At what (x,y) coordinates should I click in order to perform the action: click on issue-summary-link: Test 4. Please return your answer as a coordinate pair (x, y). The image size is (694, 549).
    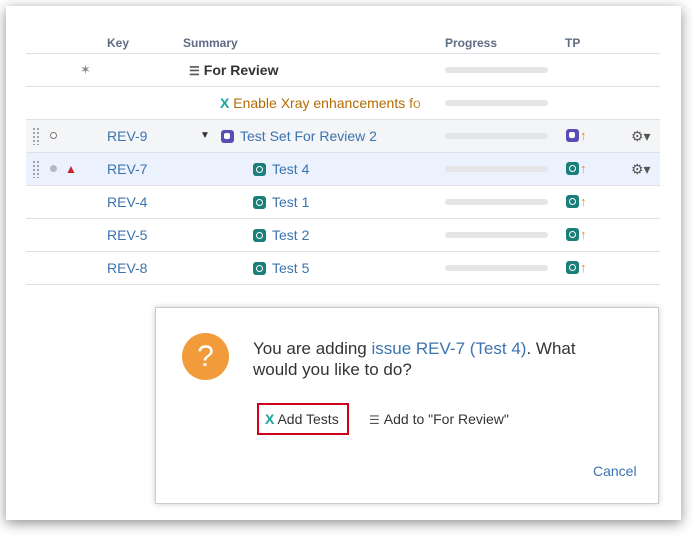
    Looking at the image, I should click on (281, 169).